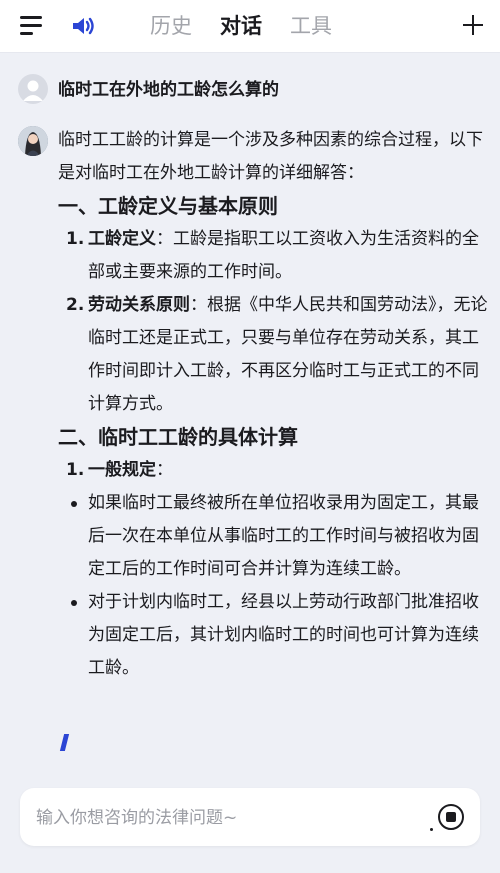 The height and width of the screenshot is (873, 500). I want to click on section-heading-2: 二、临时工工龄的具体计算, so click(178, 437).